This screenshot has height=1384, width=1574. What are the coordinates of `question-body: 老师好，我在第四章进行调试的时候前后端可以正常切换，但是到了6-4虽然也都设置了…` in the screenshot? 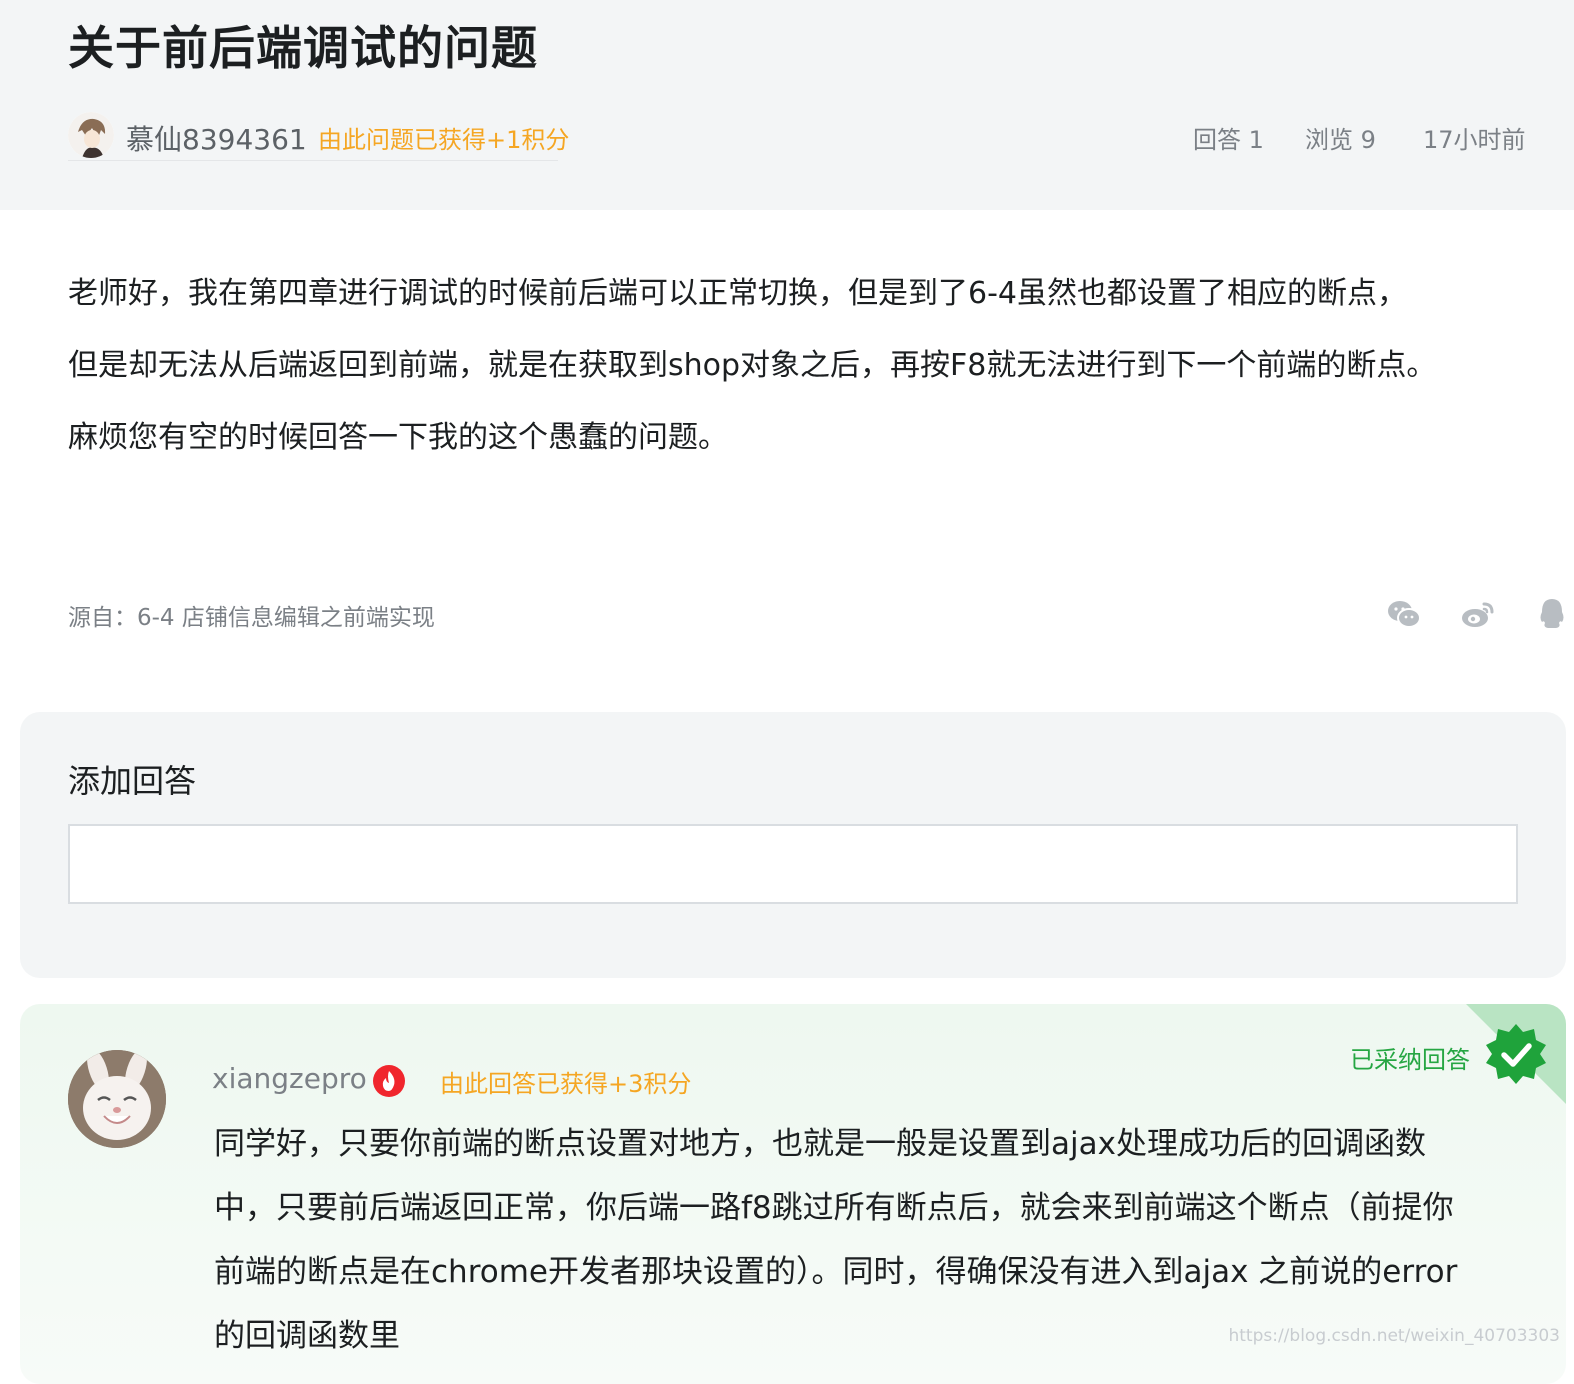 It's located at (798, 366).